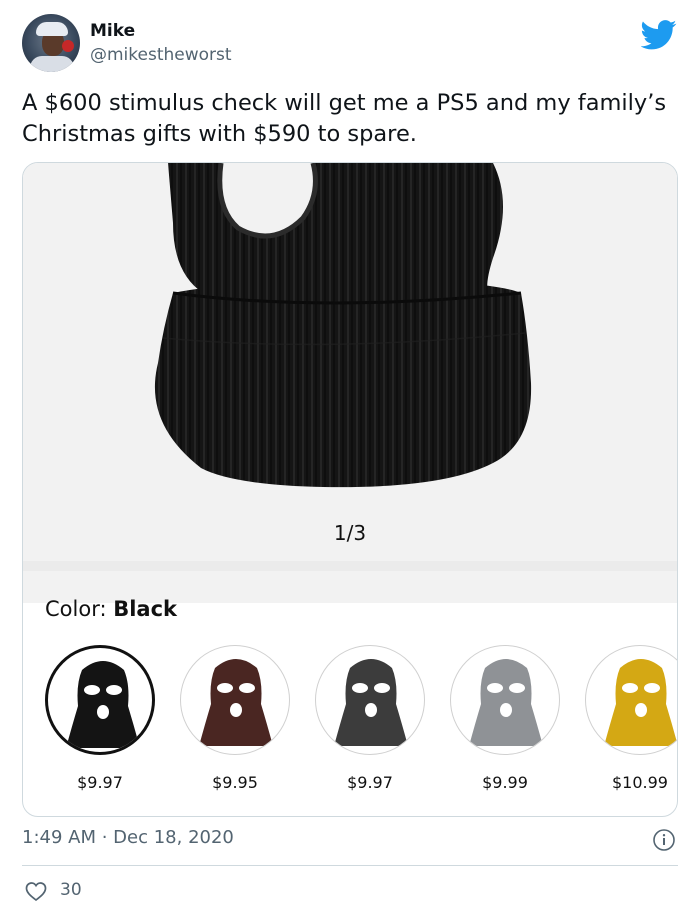 Image resolution: width=700 pixels, height=919 pixels. Describe the element at coordinates (659, 35) in the screenshot. I see `twitter-bird-icon` at that location.